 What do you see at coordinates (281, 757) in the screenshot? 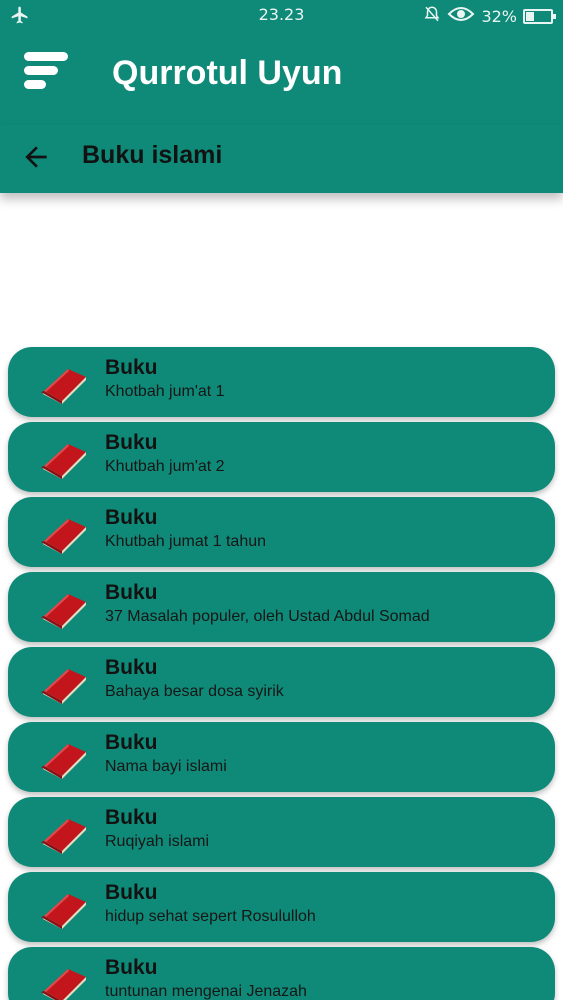
I see `list-item: Buku Nama bayi islami` at bounding box center [281, 757].